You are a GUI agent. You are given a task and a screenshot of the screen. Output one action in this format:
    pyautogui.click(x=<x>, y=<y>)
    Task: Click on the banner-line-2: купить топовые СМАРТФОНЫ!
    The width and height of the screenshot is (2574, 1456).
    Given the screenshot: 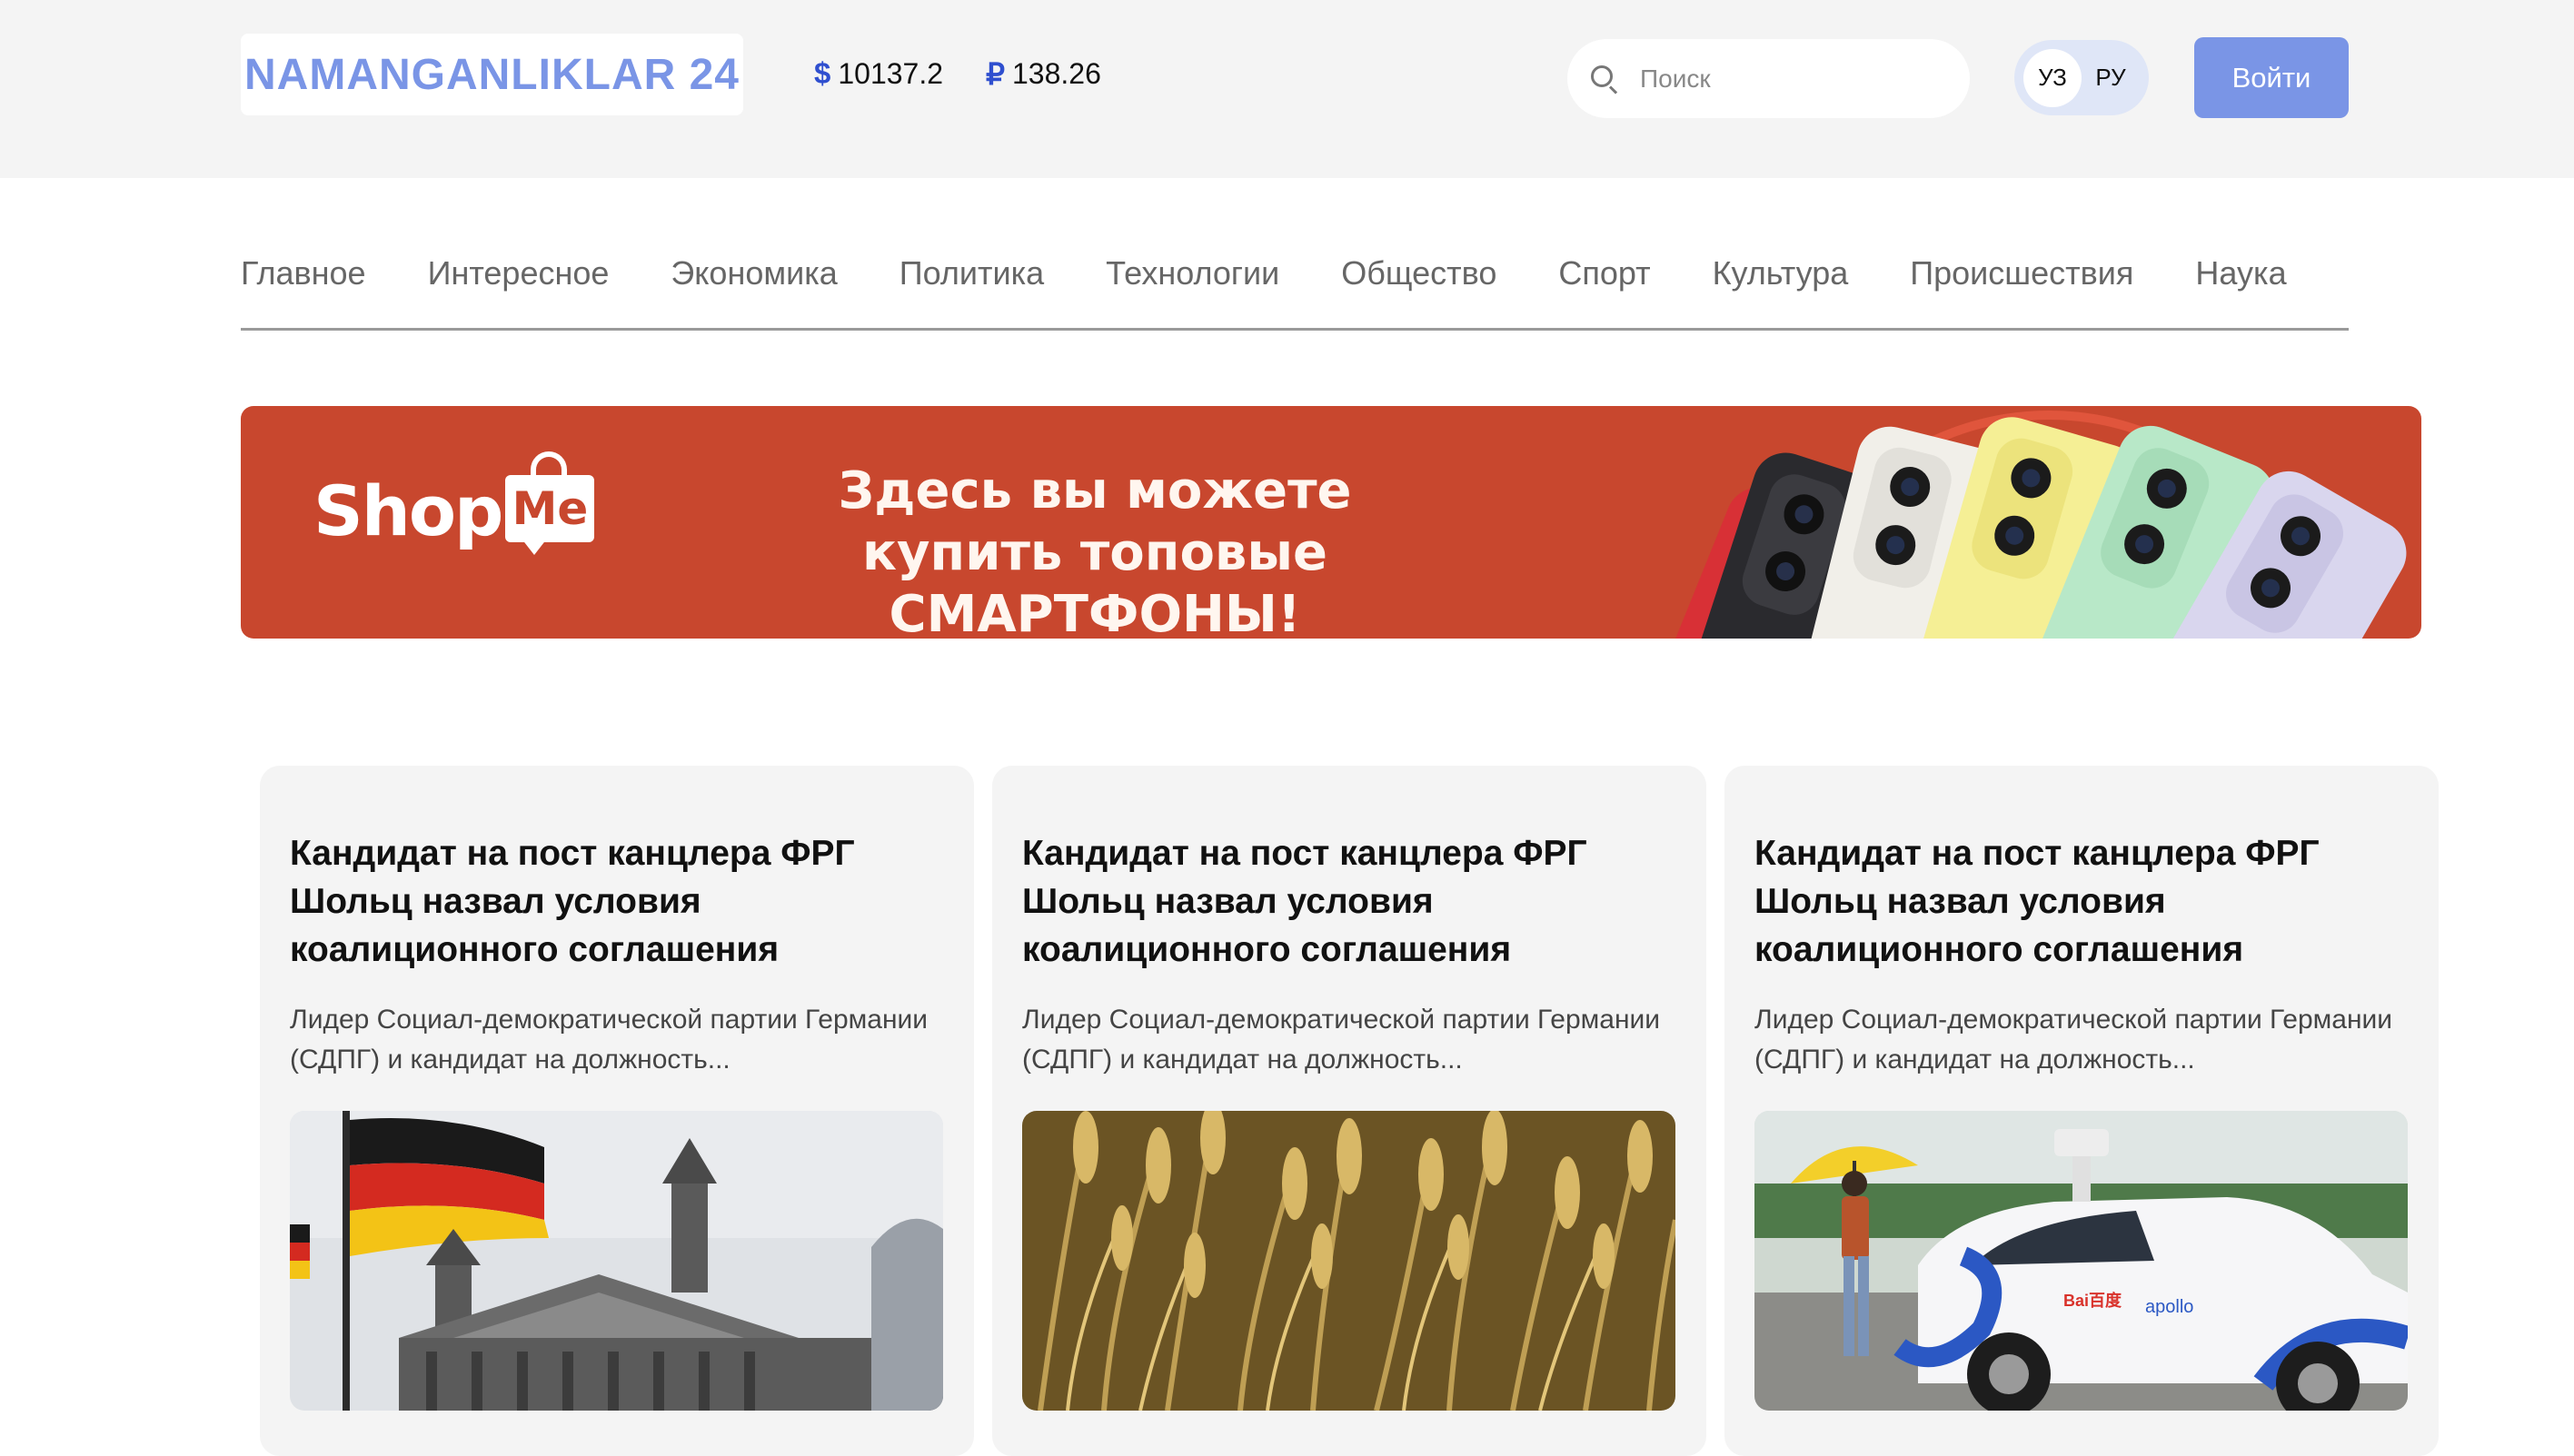 What is the action you would take?
    pyautogui.click(x=1094, y=581)
    